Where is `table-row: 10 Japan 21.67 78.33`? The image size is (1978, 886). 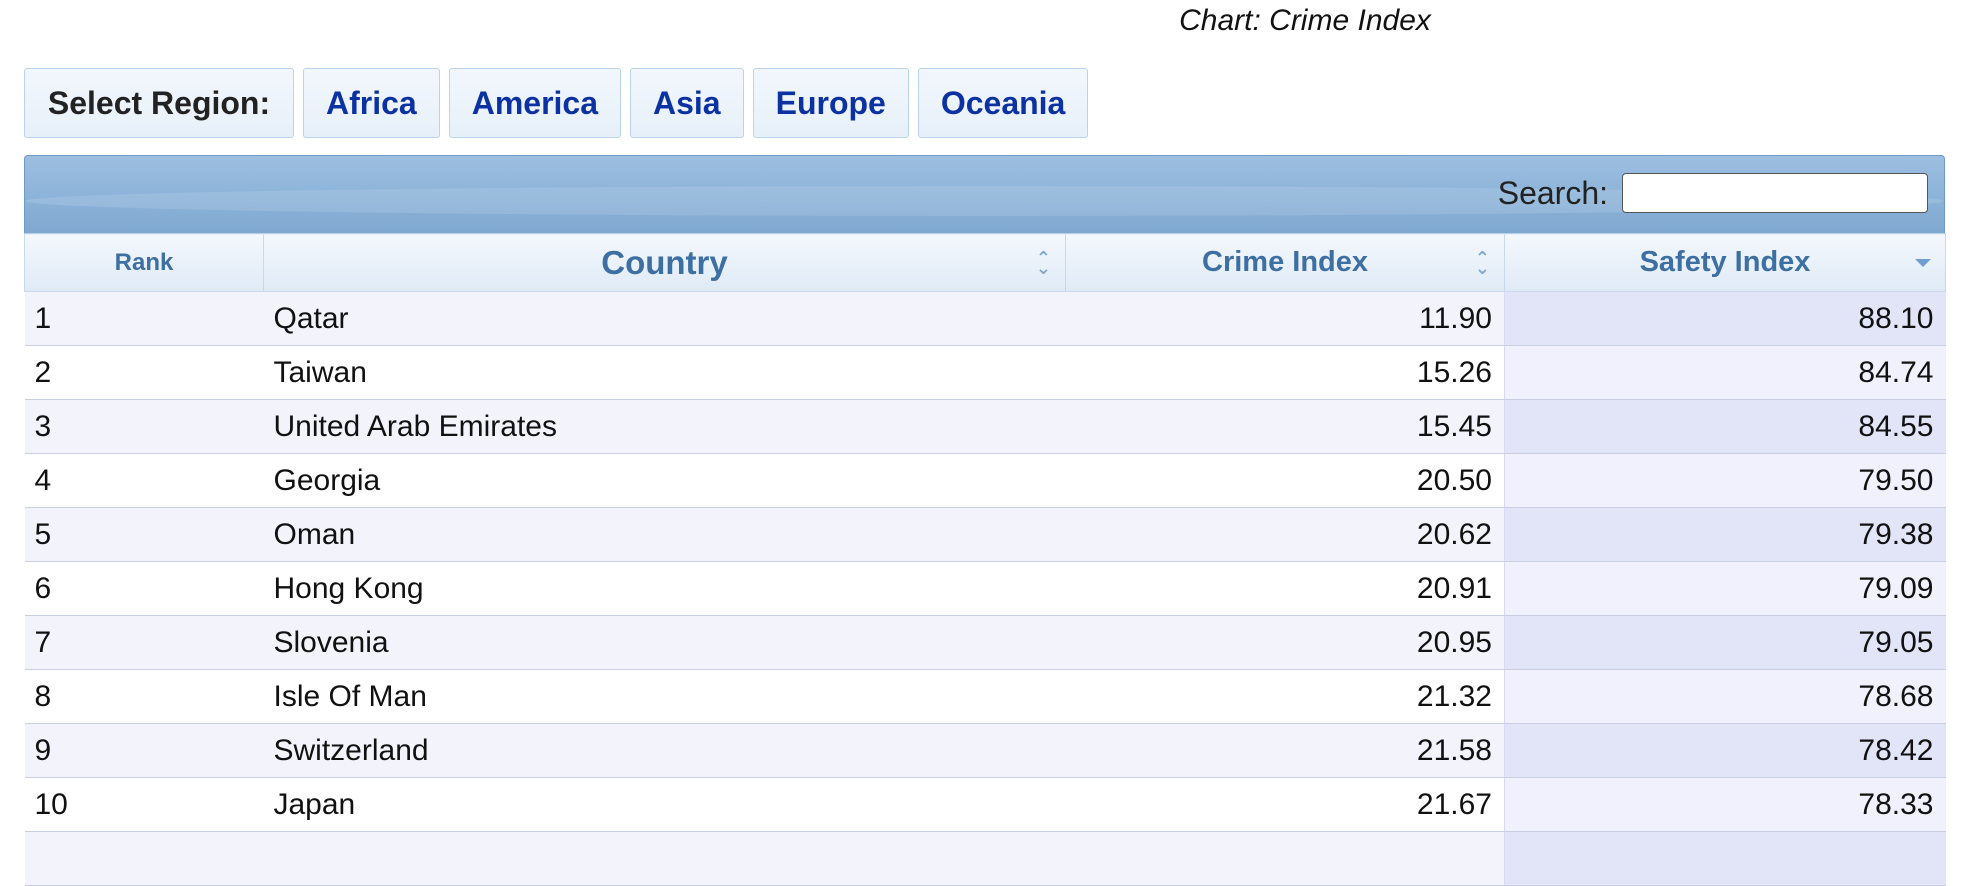 table-row: 10 Japan 21.67 78.33 is located at coordinates (985, 804).